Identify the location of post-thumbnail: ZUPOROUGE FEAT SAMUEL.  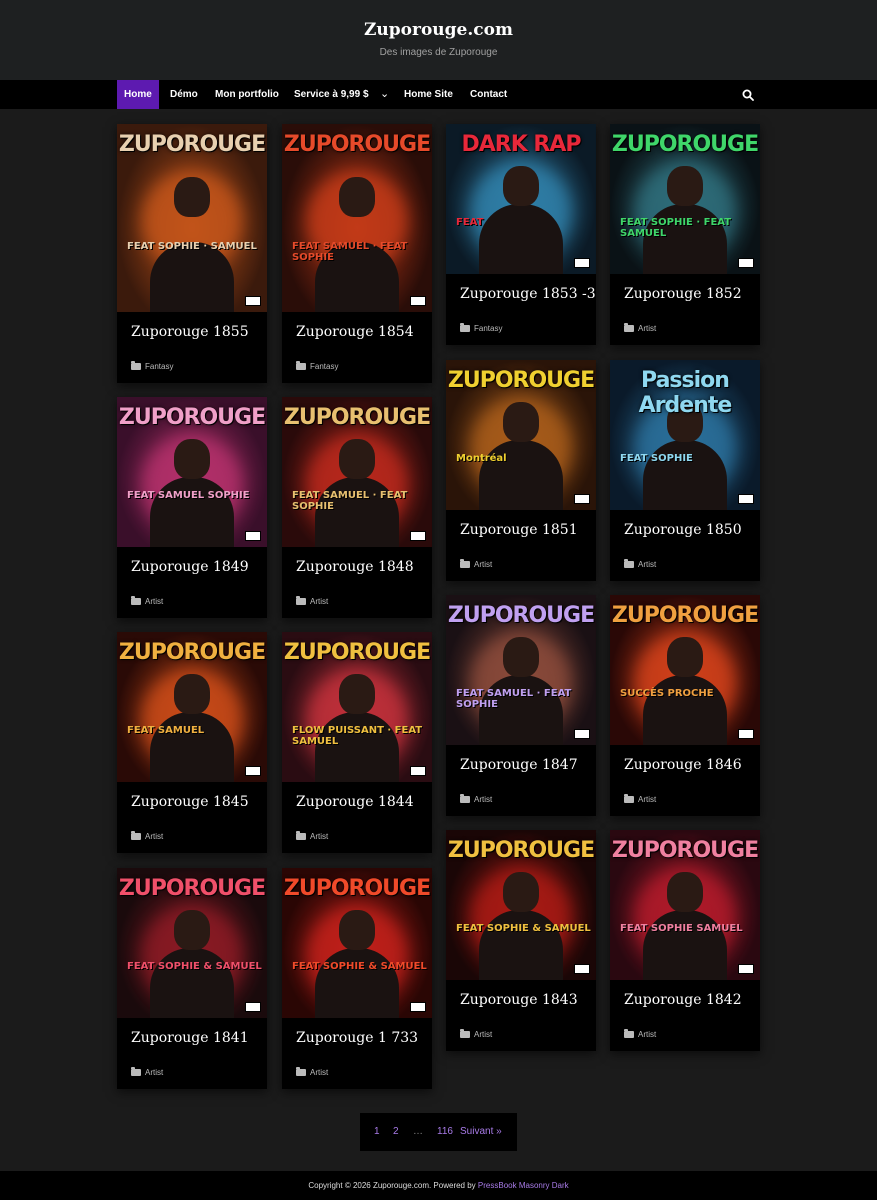
(192, 707).